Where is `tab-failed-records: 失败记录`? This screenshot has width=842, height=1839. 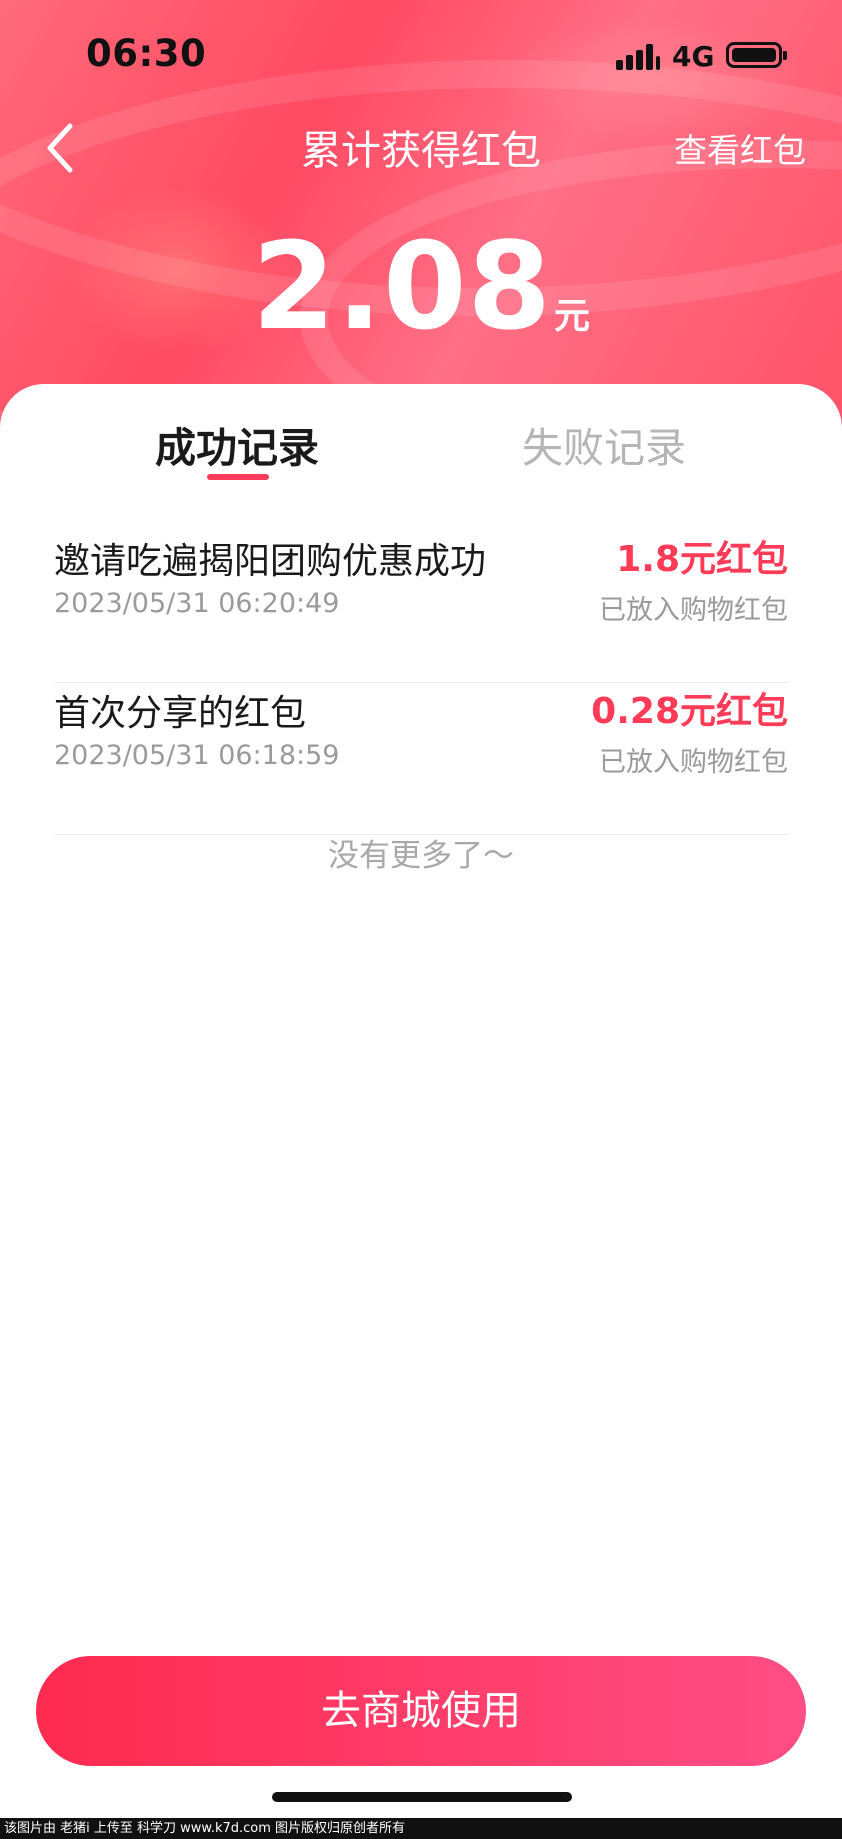
tab-failed-records: 失败记录 is located at coordinates (604, 444).